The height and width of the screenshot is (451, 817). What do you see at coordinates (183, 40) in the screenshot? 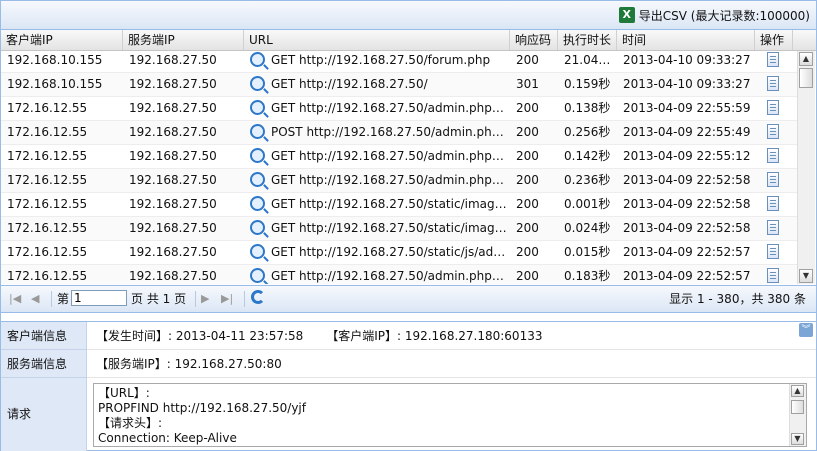
I see `header-server-ip: 服务端IP` at bounding box center [183, 40].